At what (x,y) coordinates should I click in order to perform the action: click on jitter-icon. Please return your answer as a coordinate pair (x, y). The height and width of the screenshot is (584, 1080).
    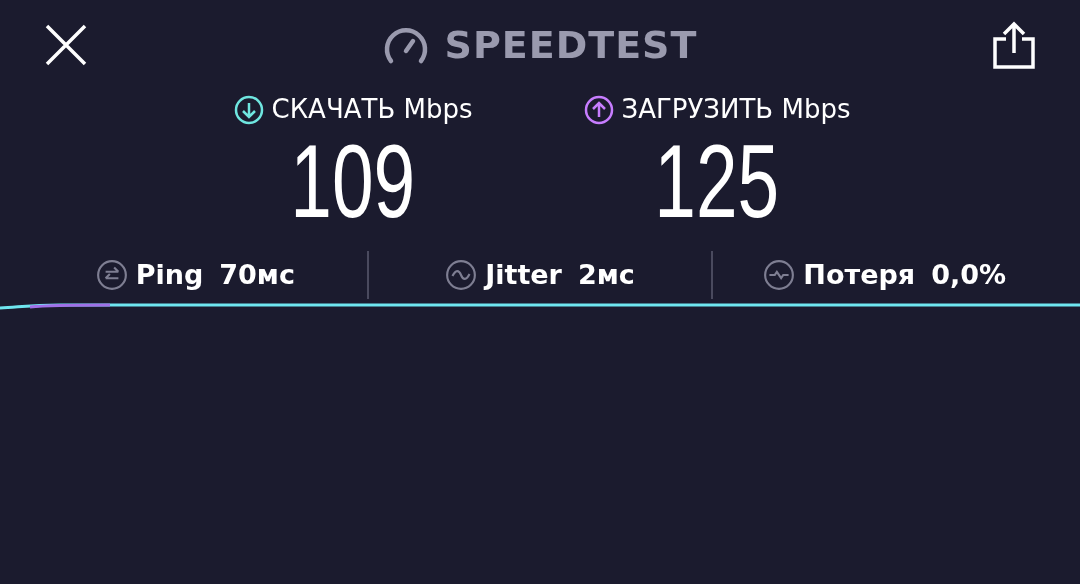
    Looking at the image, I should click on (461, 275).